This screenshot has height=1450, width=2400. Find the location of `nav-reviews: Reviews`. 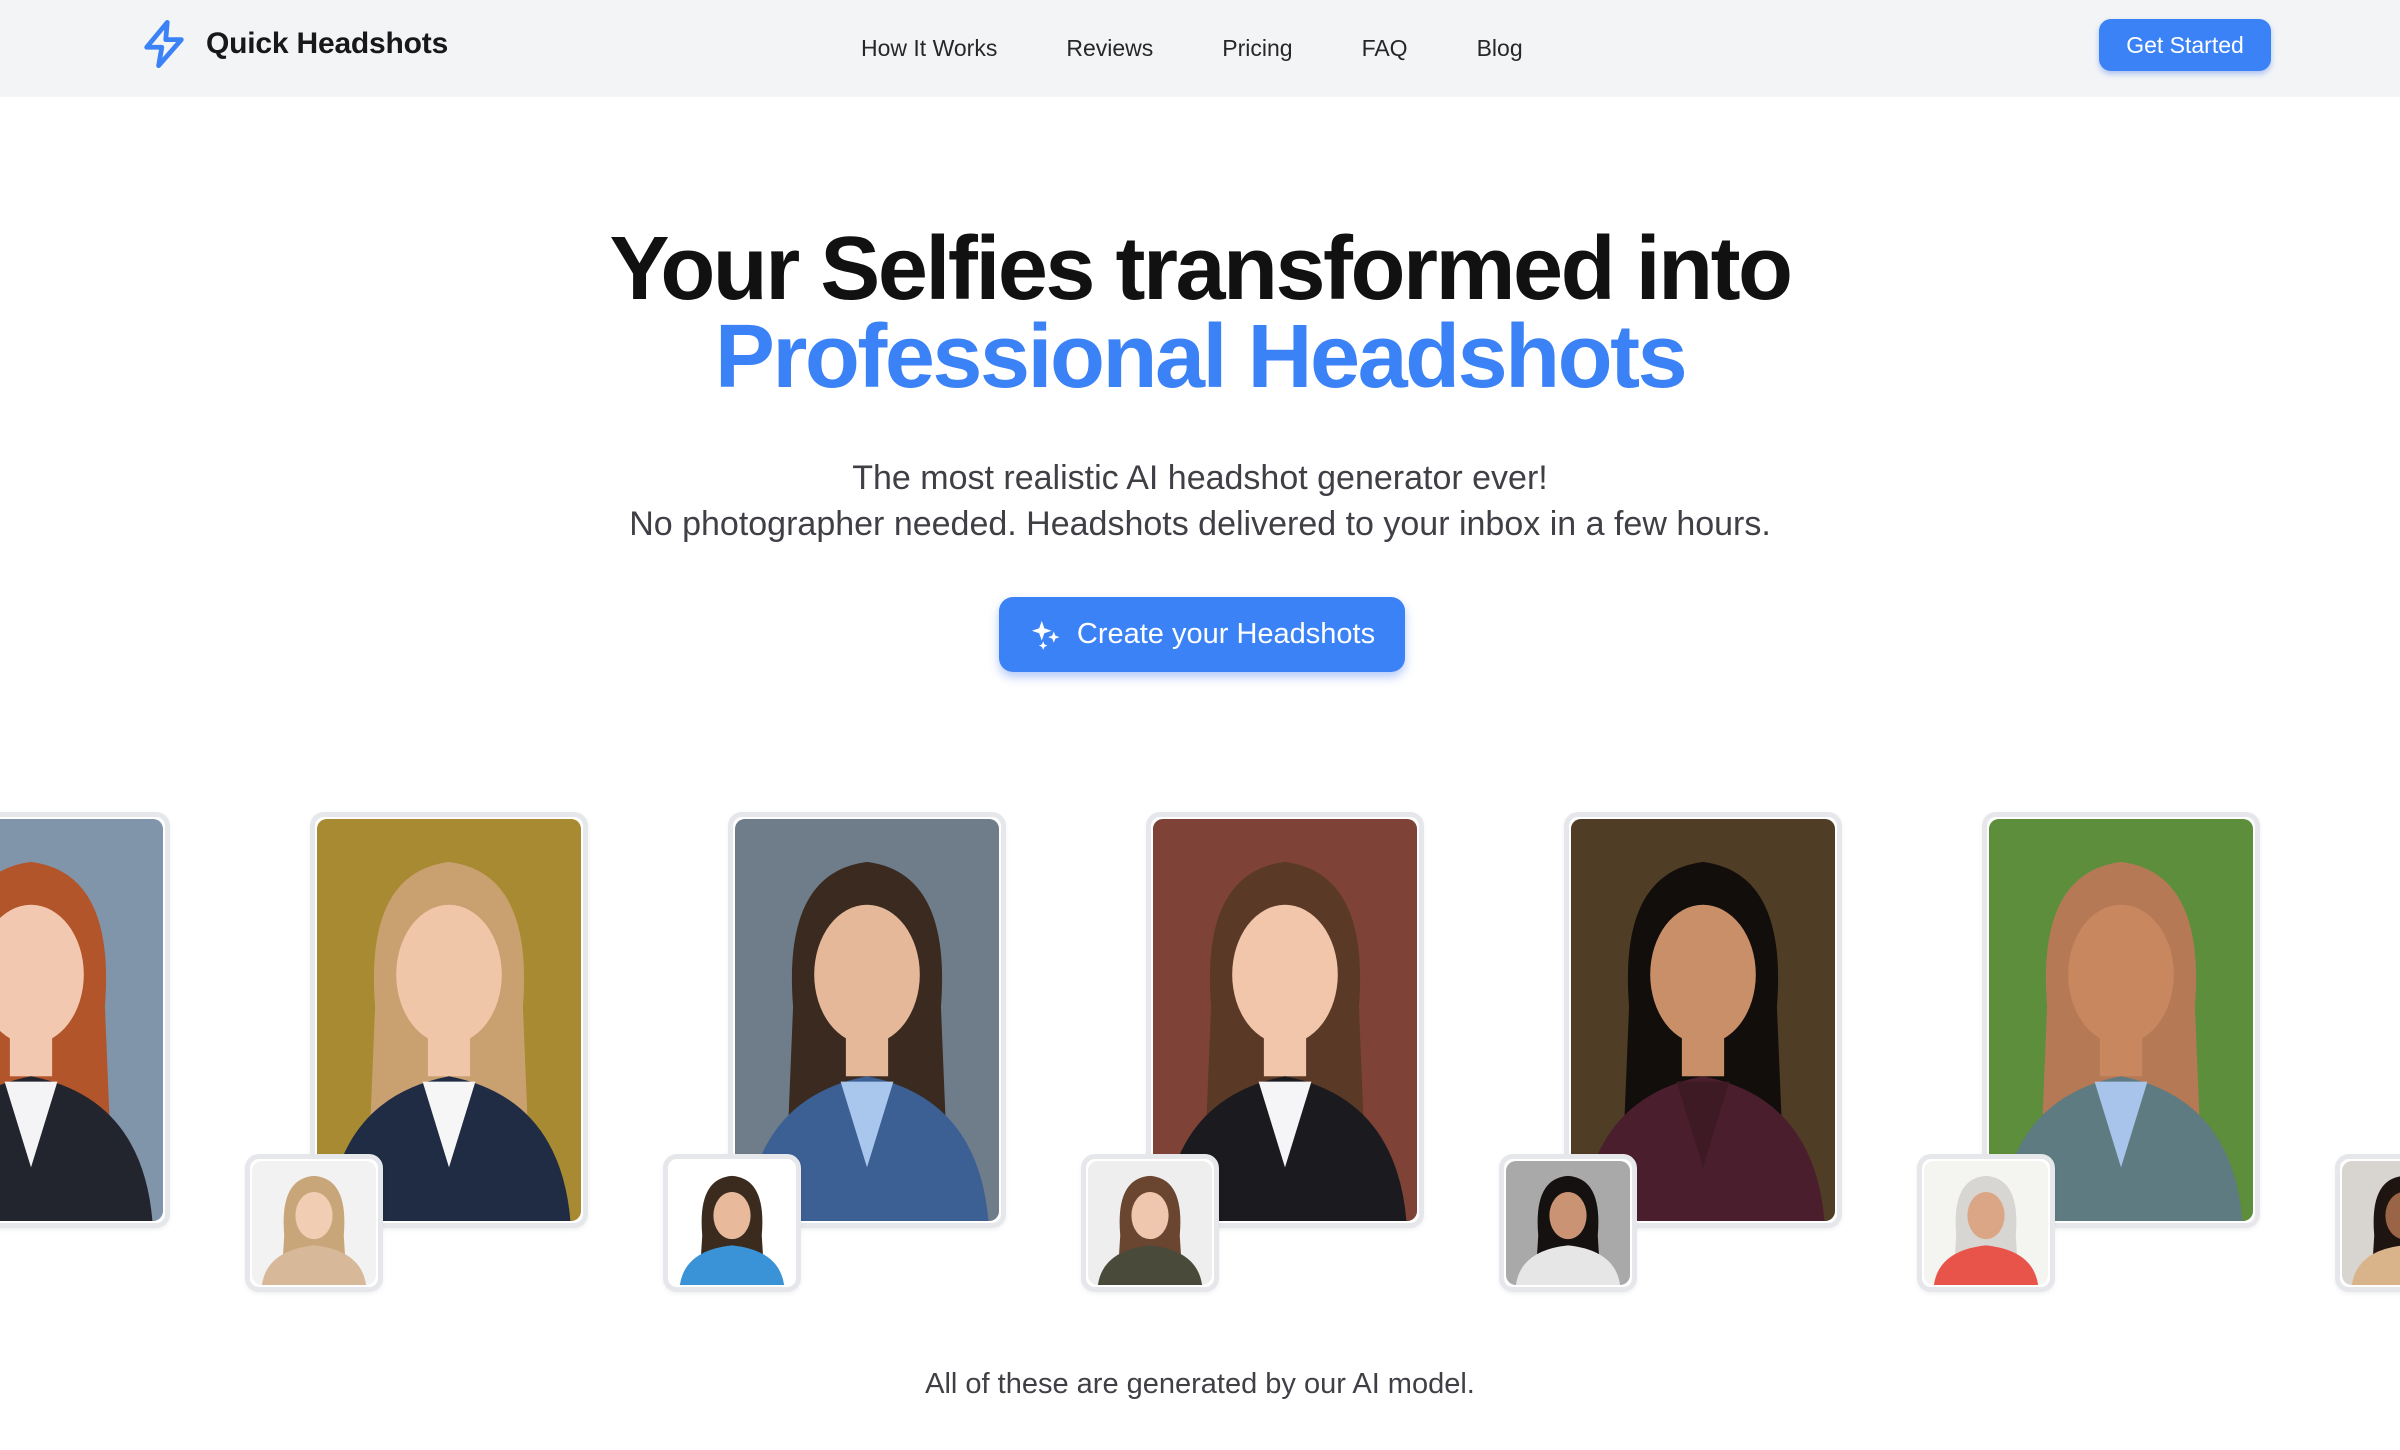

nav-reviews: Reviews is located at coordinates (1109, 48).